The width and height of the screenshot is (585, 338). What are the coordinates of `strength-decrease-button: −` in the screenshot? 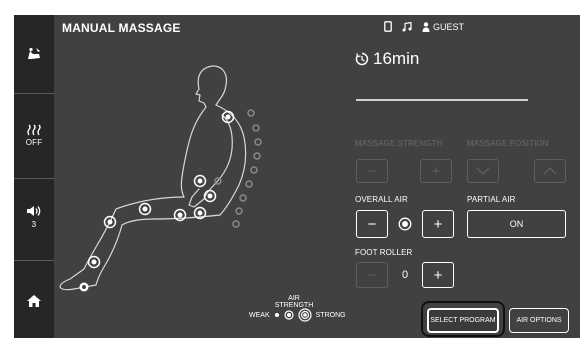 It's located at (372, 171).